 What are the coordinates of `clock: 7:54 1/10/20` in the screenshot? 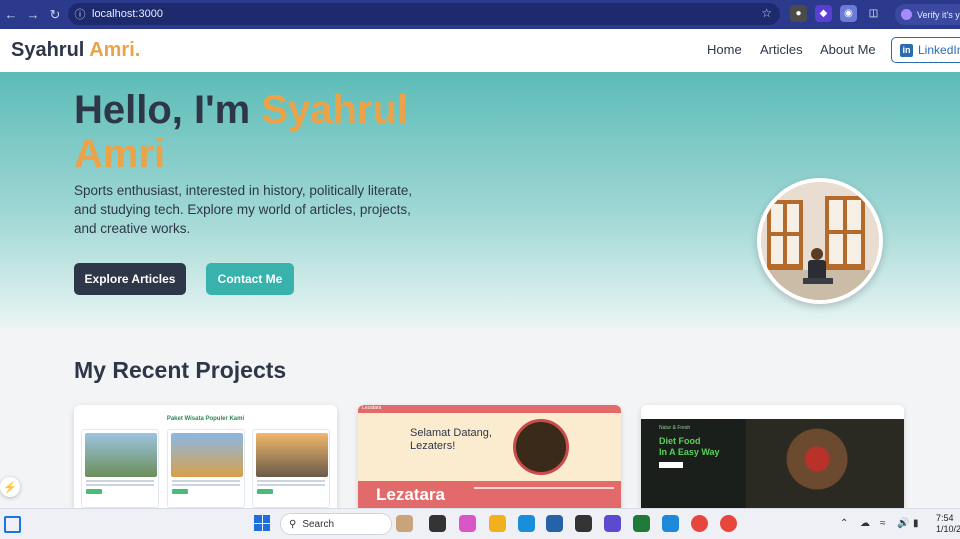 It's located at (948, 524).